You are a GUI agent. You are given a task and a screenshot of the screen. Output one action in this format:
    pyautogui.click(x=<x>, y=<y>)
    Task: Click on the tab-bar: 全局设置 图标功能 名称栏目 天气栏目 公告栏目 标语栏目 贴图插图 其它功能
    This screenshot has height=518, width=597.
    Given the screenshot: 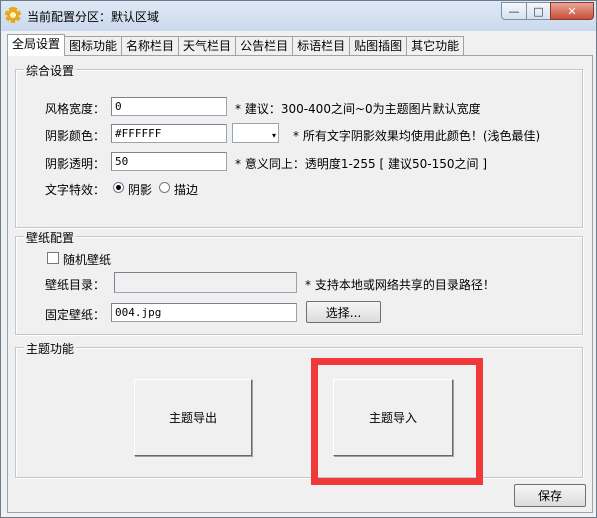 What is the action you would take?
    pyautogui.click(x=236, y=45)
    